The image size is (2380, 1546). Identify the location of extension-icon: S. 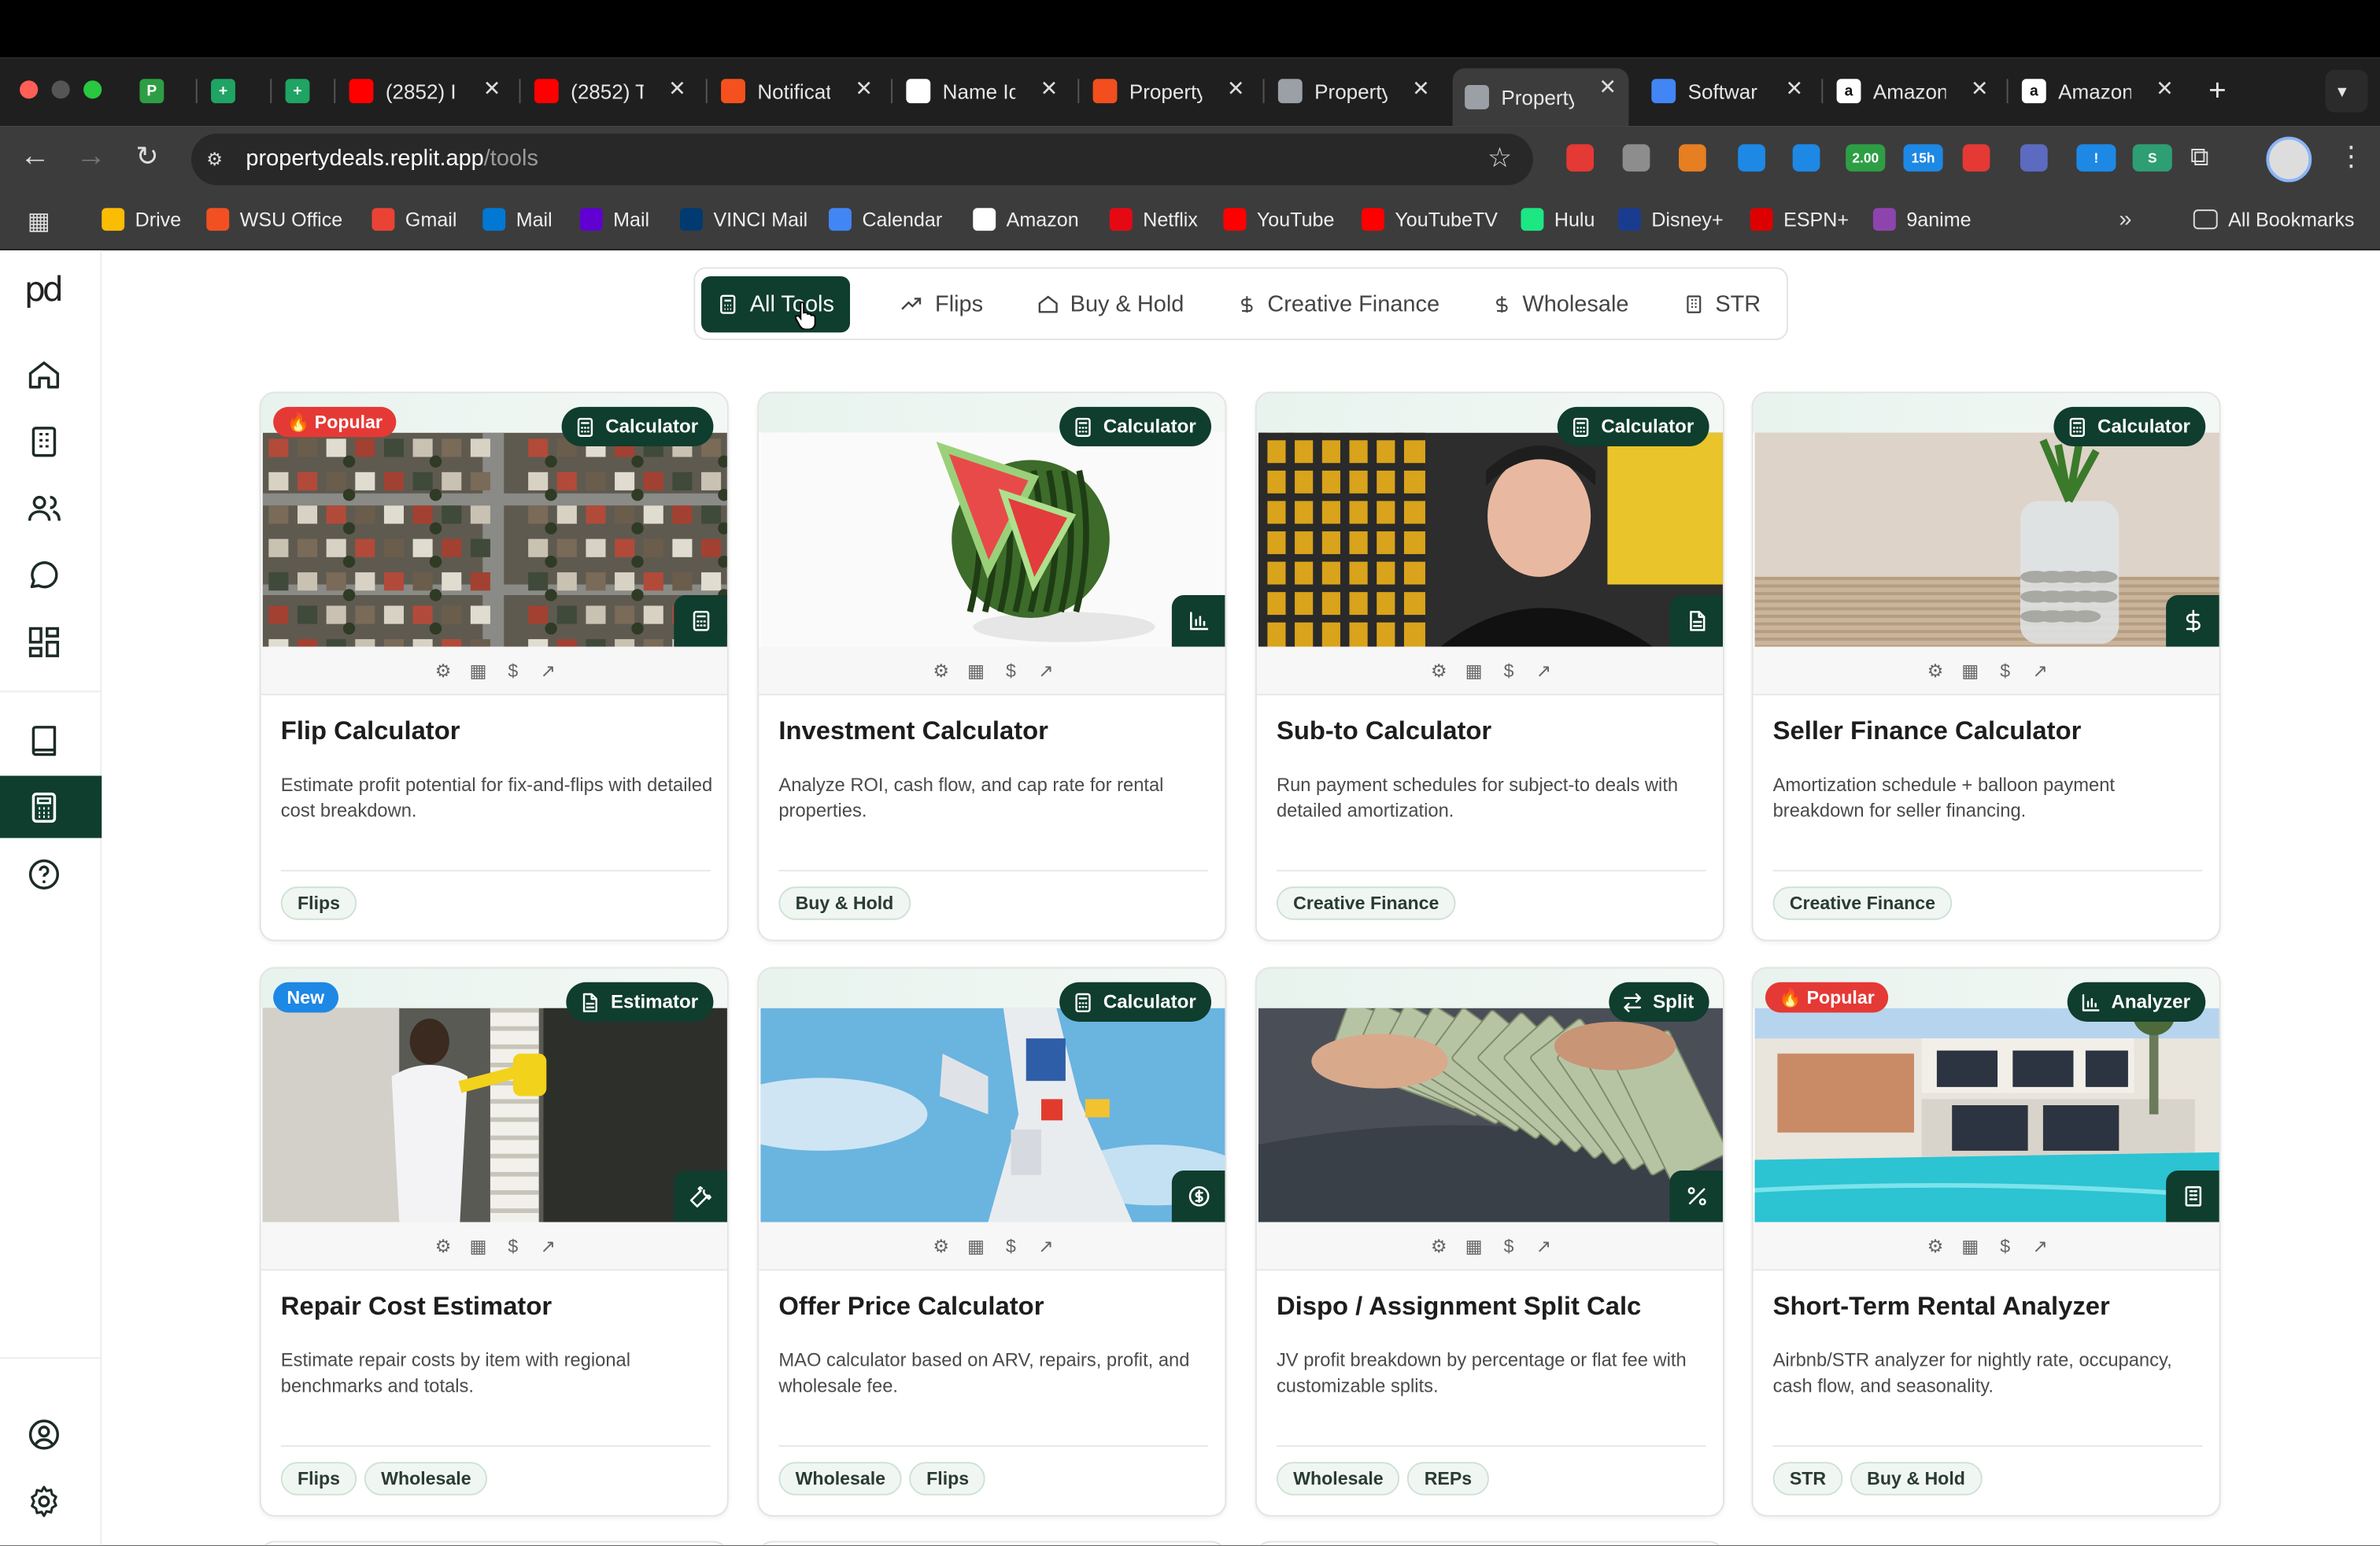
(2152, 158).